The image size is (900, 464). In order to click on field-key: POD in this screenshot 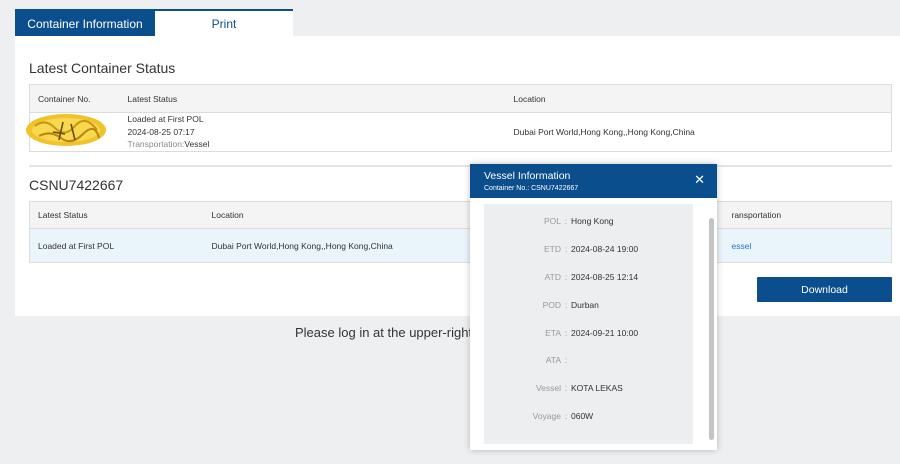, I will do `click(551, 305)`.